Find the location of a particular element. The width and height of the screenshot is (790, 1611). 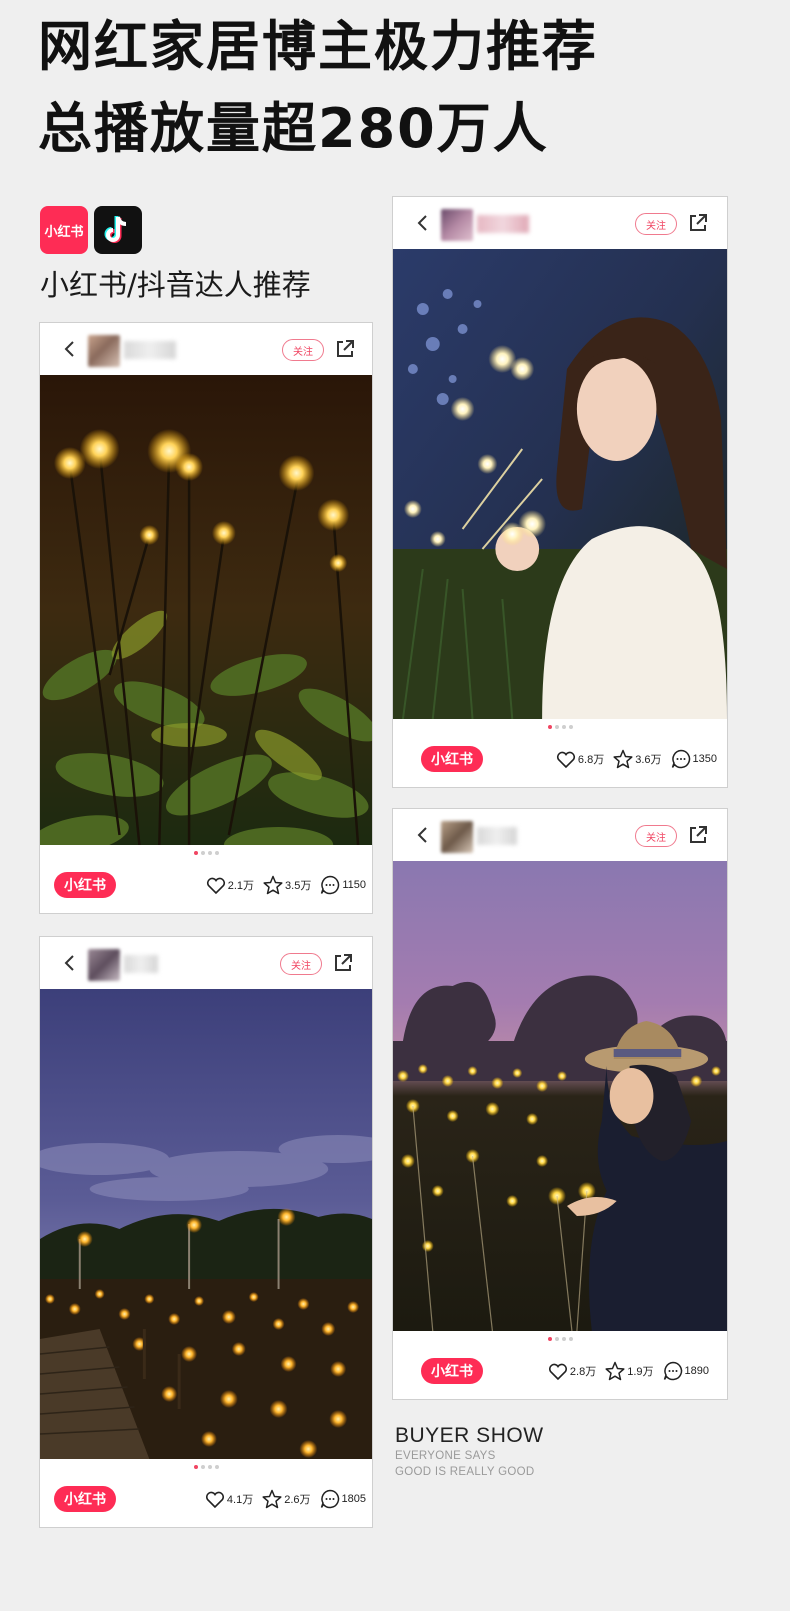

brand-logos: 小红书 is located at coordinates (91, 230).